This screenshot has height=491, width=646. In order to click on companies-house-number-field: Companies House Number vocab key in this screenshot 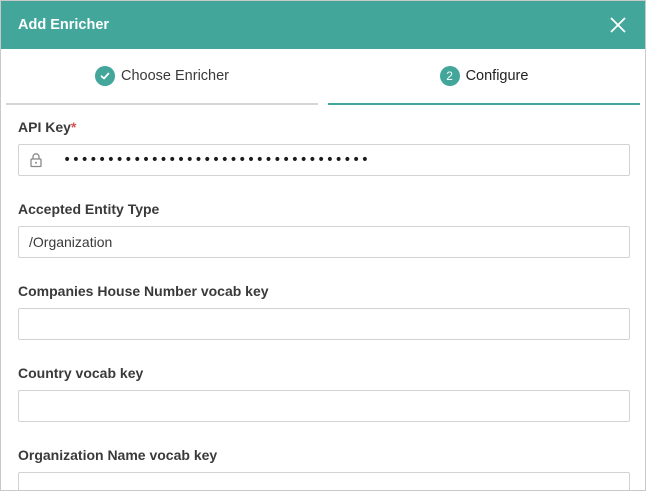, I will do `click(324, 310)`.